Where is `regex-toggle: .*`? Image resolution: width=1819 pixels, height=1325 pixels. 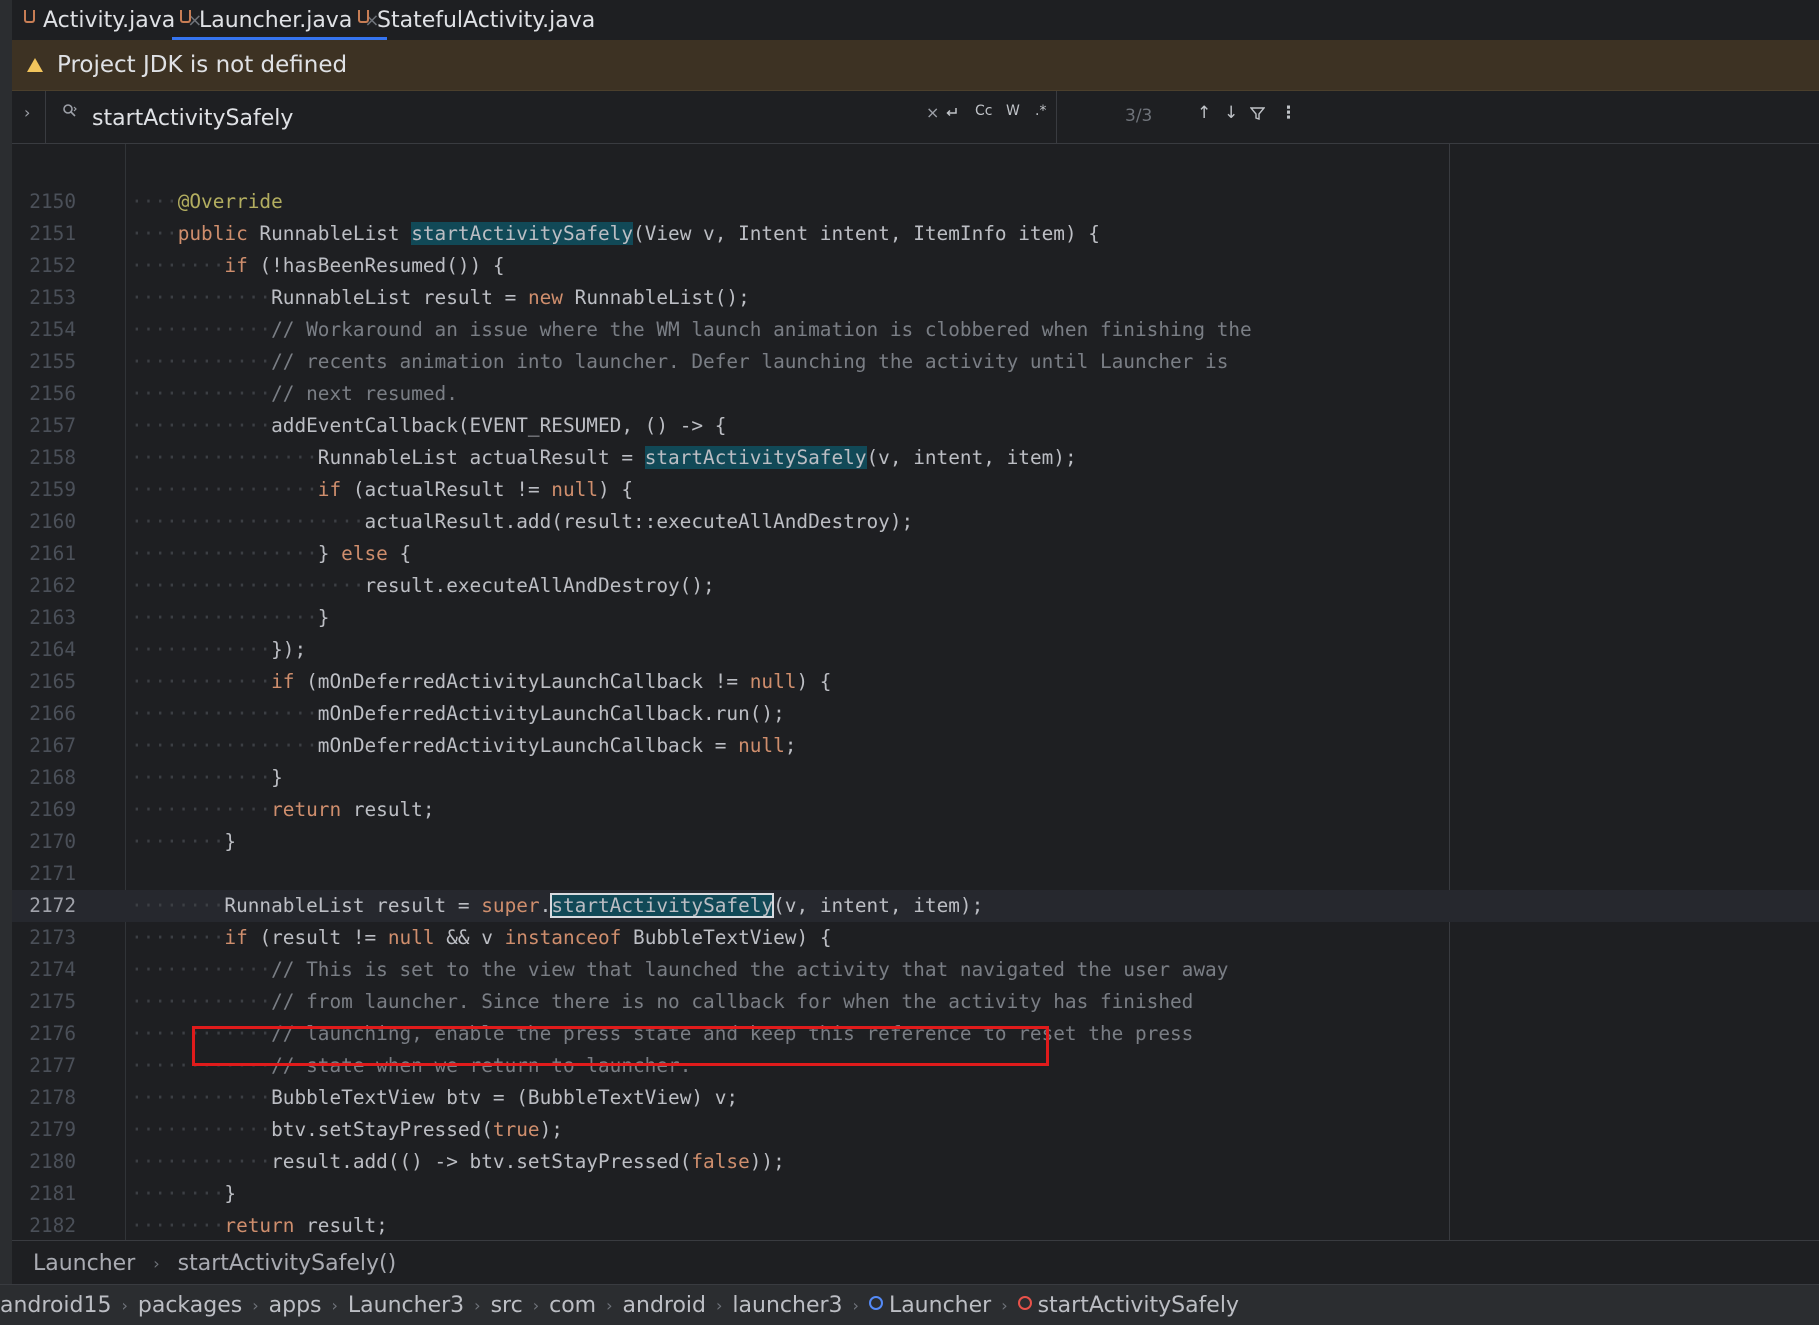
regex-toggle: .* is located at coordinates (1040, 111).